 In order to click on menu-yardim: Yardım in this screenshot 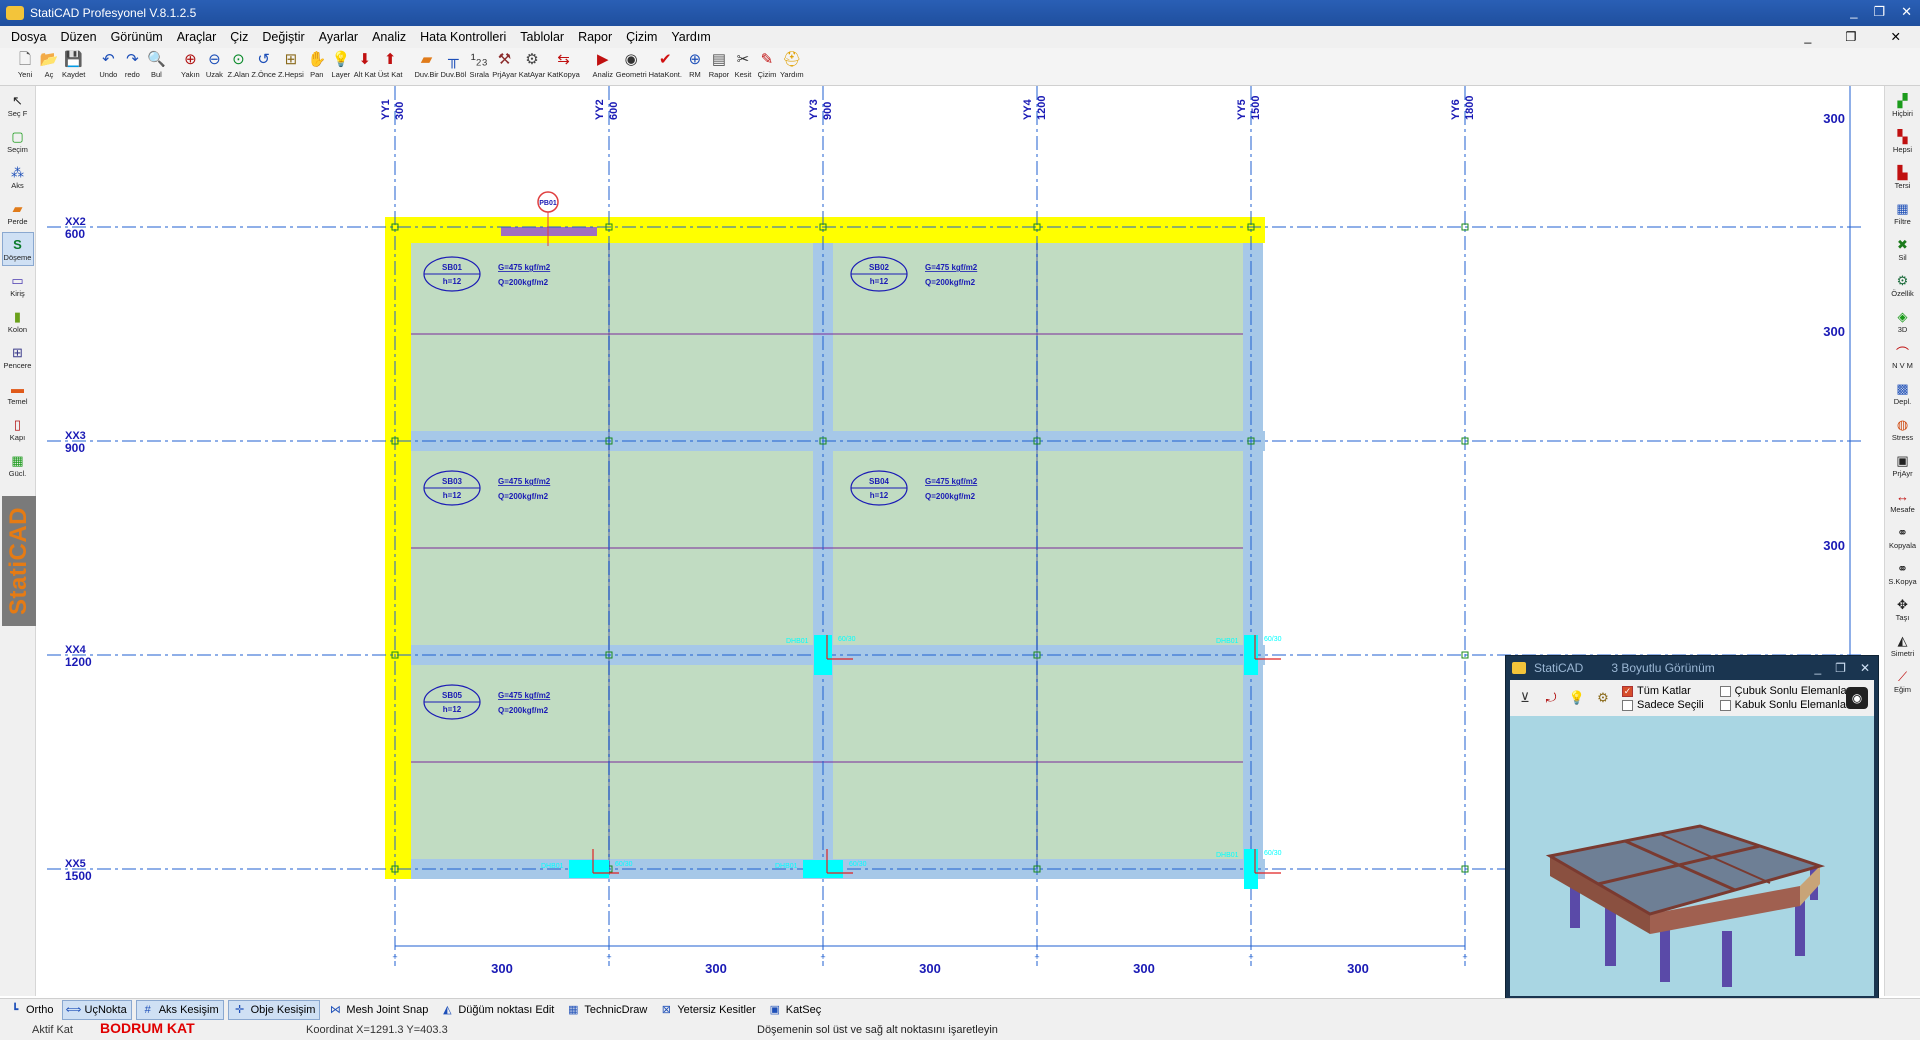, I will do `click(690, 37)`.